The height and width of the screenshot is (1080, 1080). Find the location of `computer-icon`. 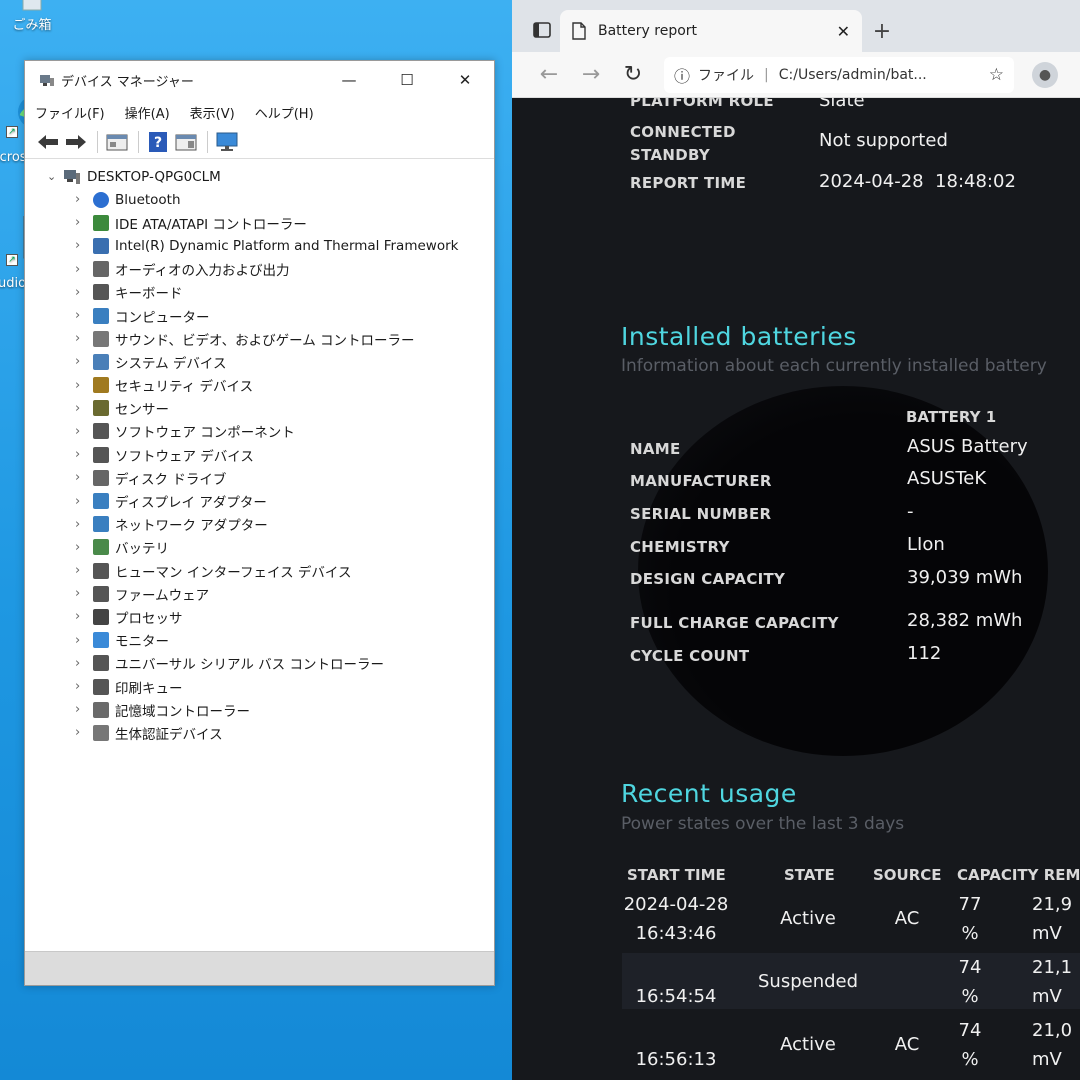

computer-icon is located at coordinates (101, 315).